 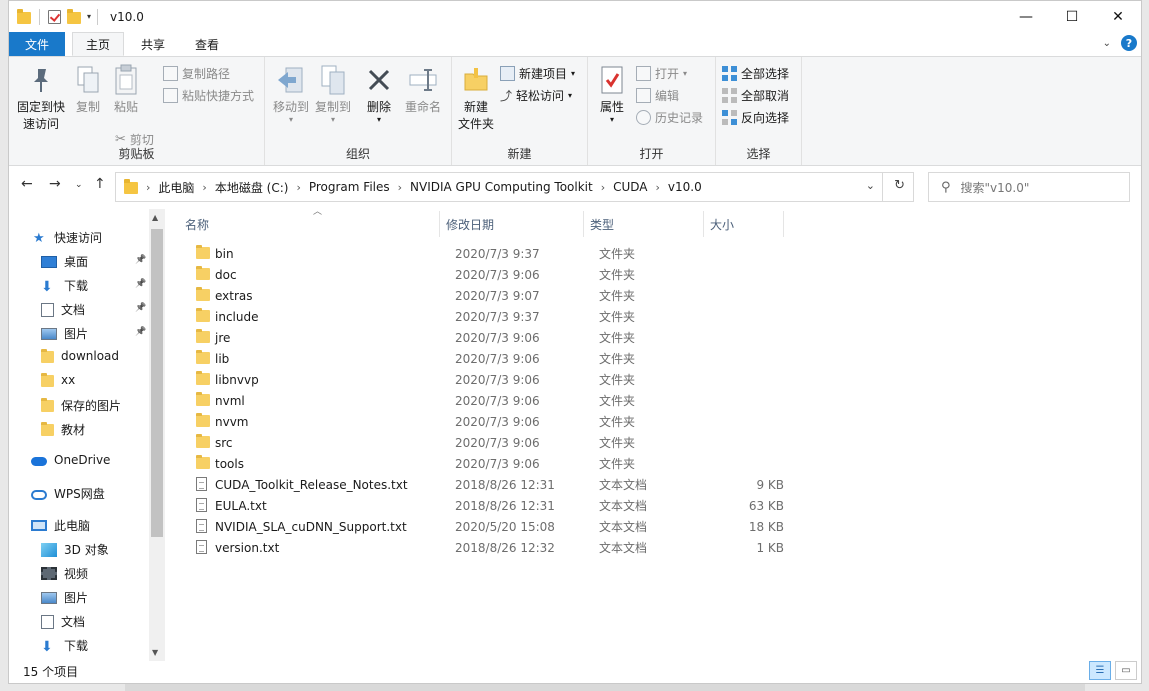 What do you see at coordinates (88, 89) in the screenshot?
I see `copy-button: 复制` at bounding box center [88, 89].